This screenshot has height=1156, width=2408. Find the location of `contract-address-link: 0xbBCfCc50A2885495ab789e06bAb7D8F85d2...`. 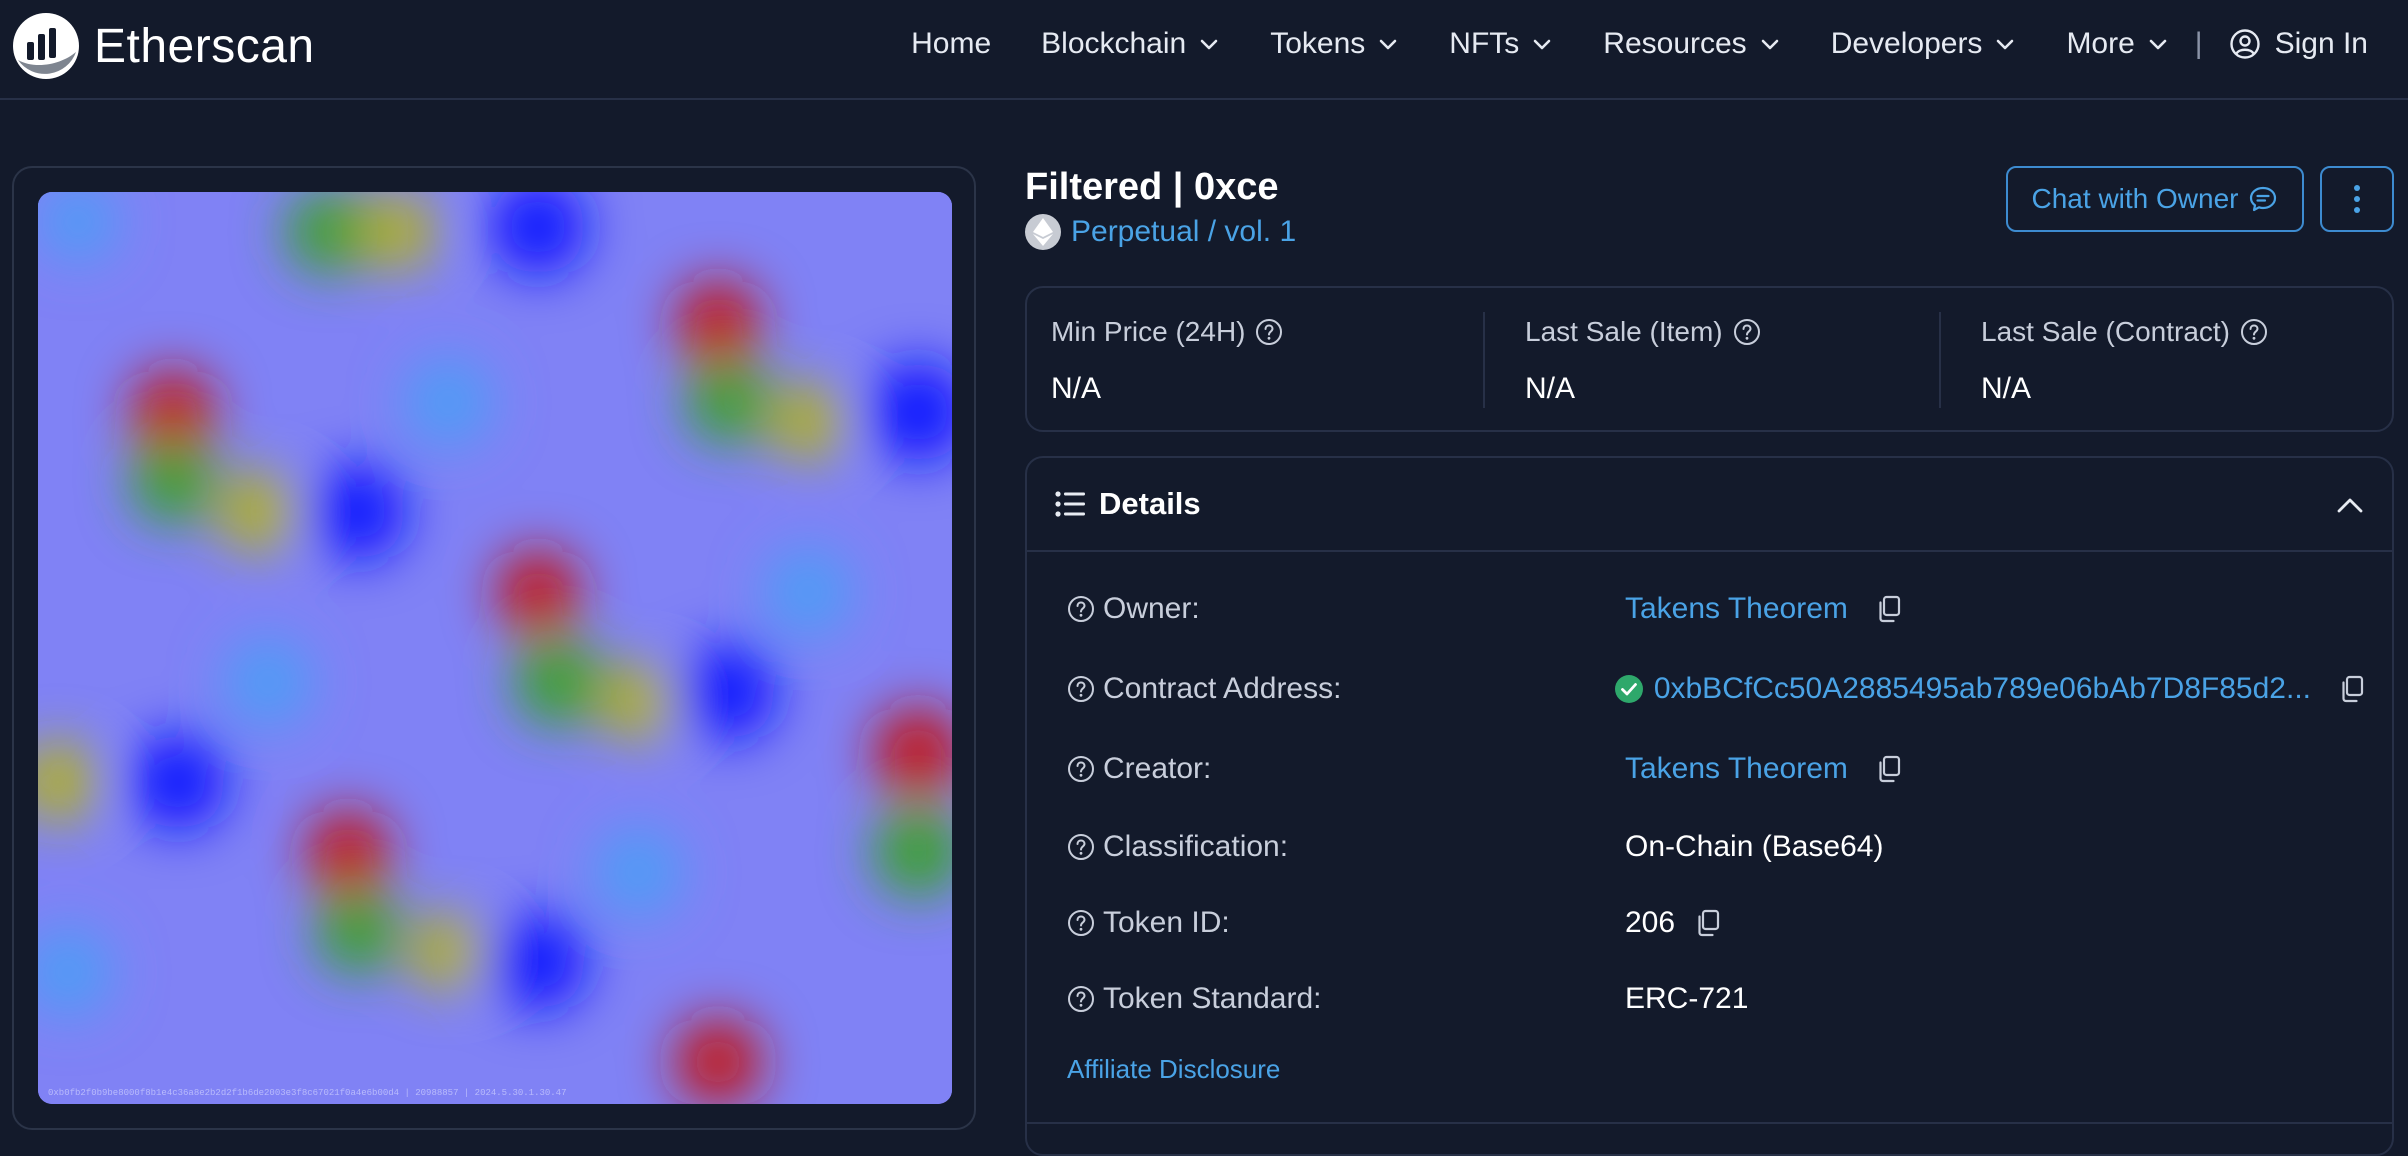

contract-address-link: 0xbBCfCc50A2885495ab789e06bAb7D8F85d2... is located at coordinates (1982, 689).